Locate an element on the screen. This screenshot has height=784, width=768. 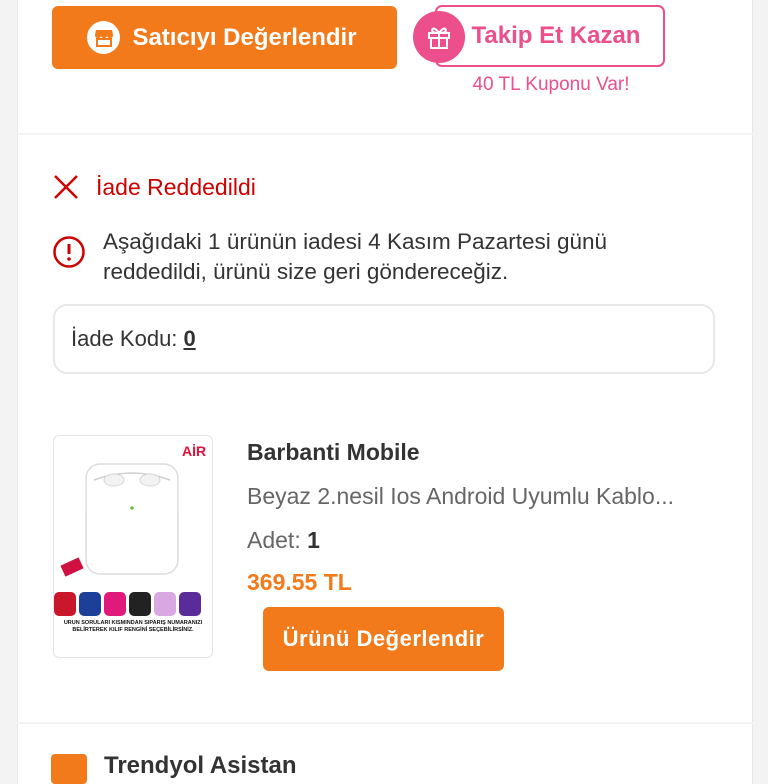
product-quantity: Adet: 1 is located at coordinates (283, 540).